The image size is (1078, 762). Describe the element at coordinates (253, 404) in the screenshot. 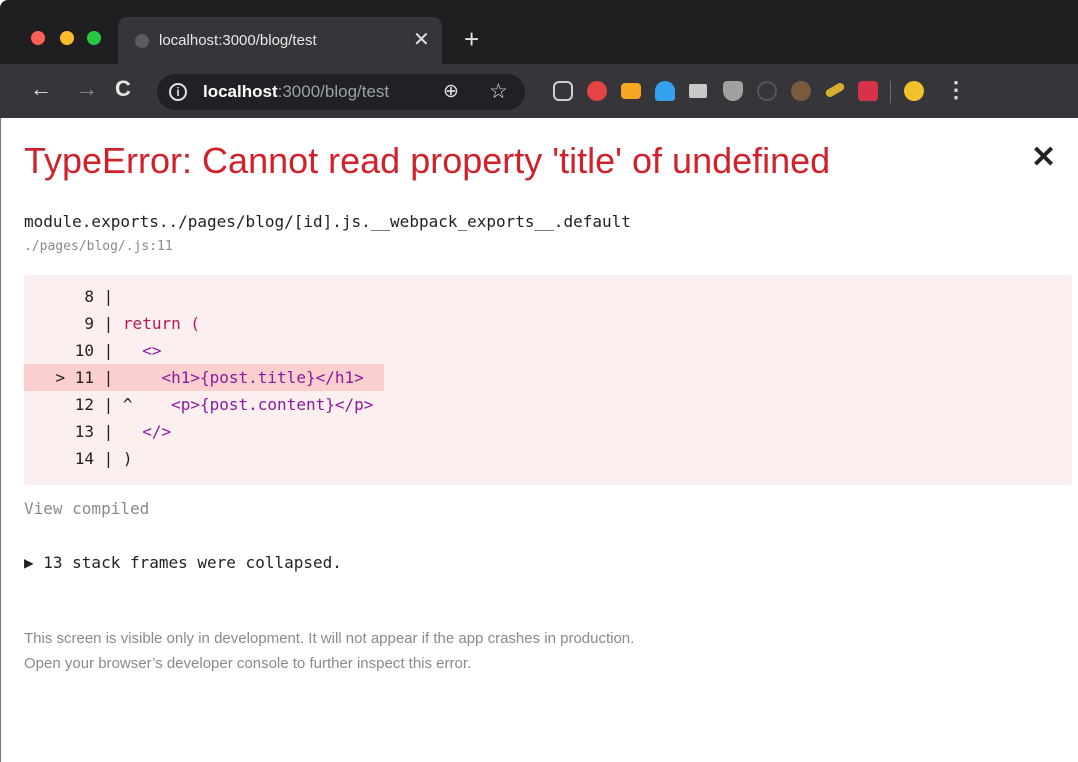

I see `code-text: <p>{post.content}</p>` at that location.